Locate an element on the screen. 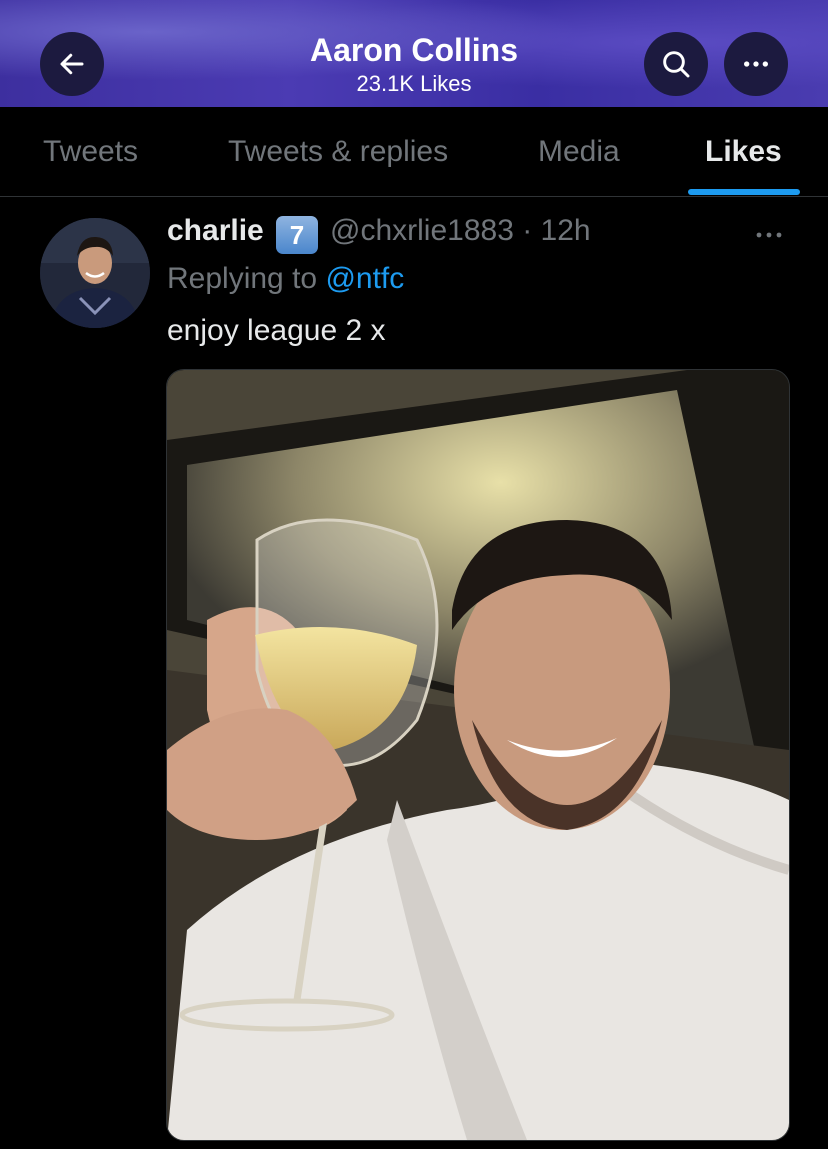  profile-header: Aaron Collins 23.1K Likes is located at coordinates (414, 53).